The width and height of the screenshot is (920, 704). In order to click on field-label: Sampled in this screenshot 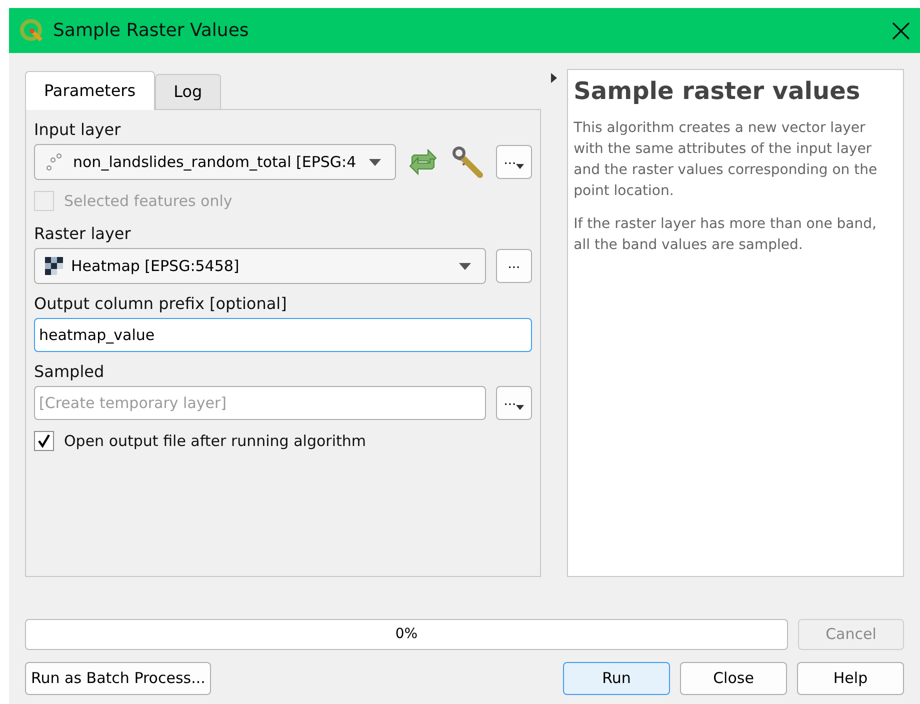, I will do `click(70, 371)`.